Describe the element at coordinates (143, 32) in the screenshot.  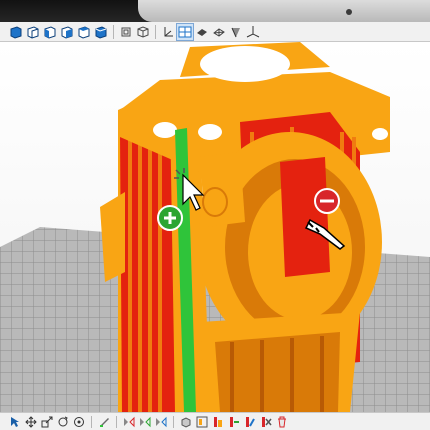
I see `isometric-cube-icon` at that location.